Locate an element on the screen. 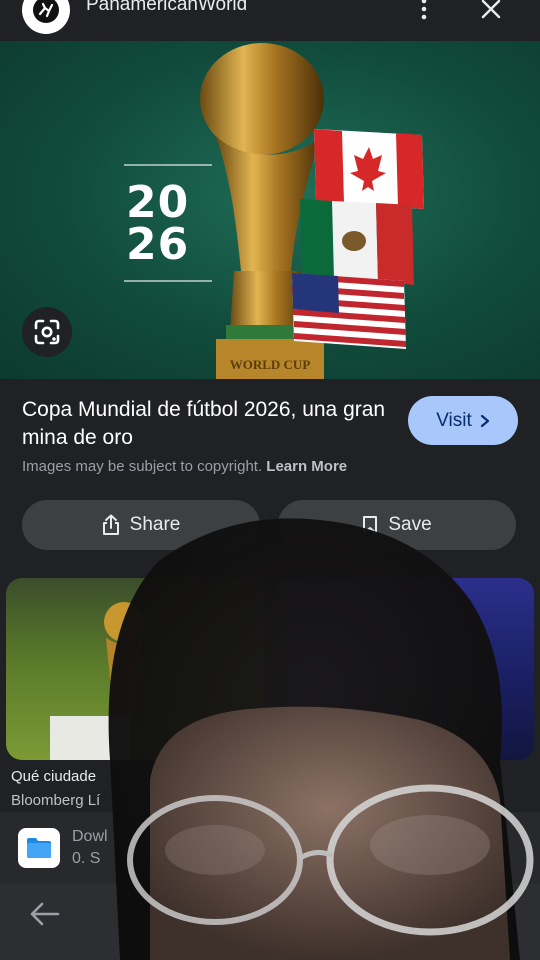  bookmark-icon is located at coordinates (370, 525).